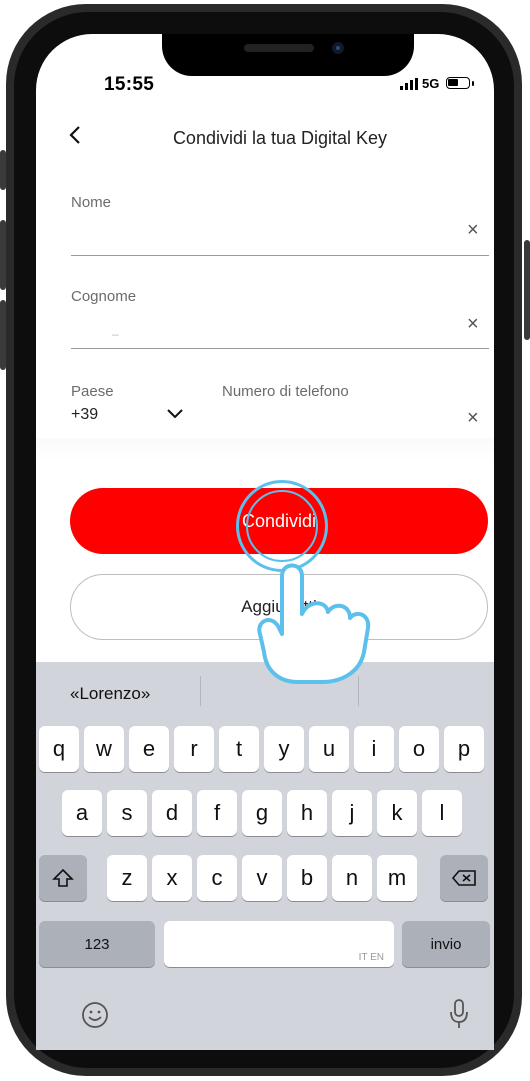 This screenshot has width=530, height=1081. I want to click on clear-nome-icon: ×, so click(473, 230).